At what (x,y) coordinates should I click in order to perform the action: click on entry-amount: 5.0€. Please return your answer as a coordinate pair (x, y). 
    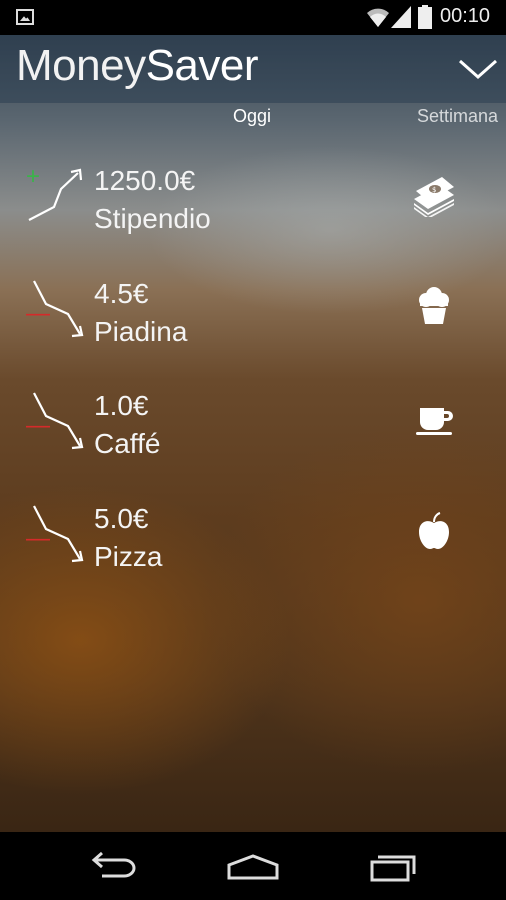
    Looking at the image, I should click on (121, 518).